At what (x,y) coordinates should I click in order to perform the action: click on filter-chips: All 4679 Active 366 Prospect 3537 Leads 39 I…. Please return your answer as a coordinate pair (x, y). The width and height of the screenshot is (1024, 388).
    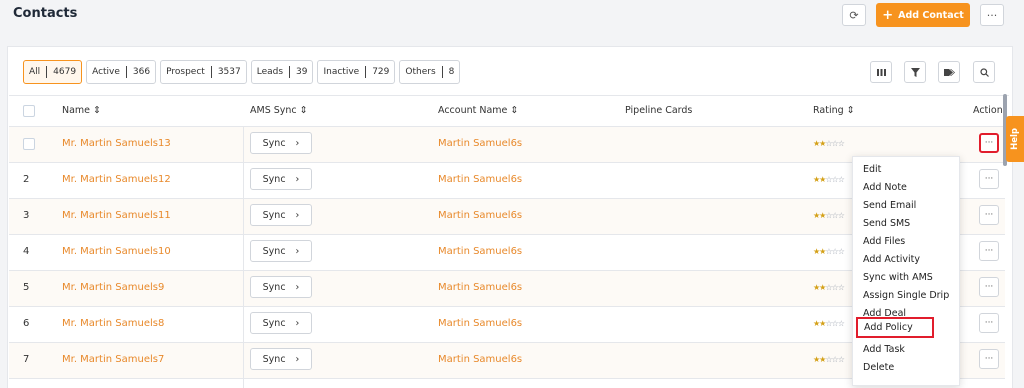
    Looking at the image, I should click on (242, 72).